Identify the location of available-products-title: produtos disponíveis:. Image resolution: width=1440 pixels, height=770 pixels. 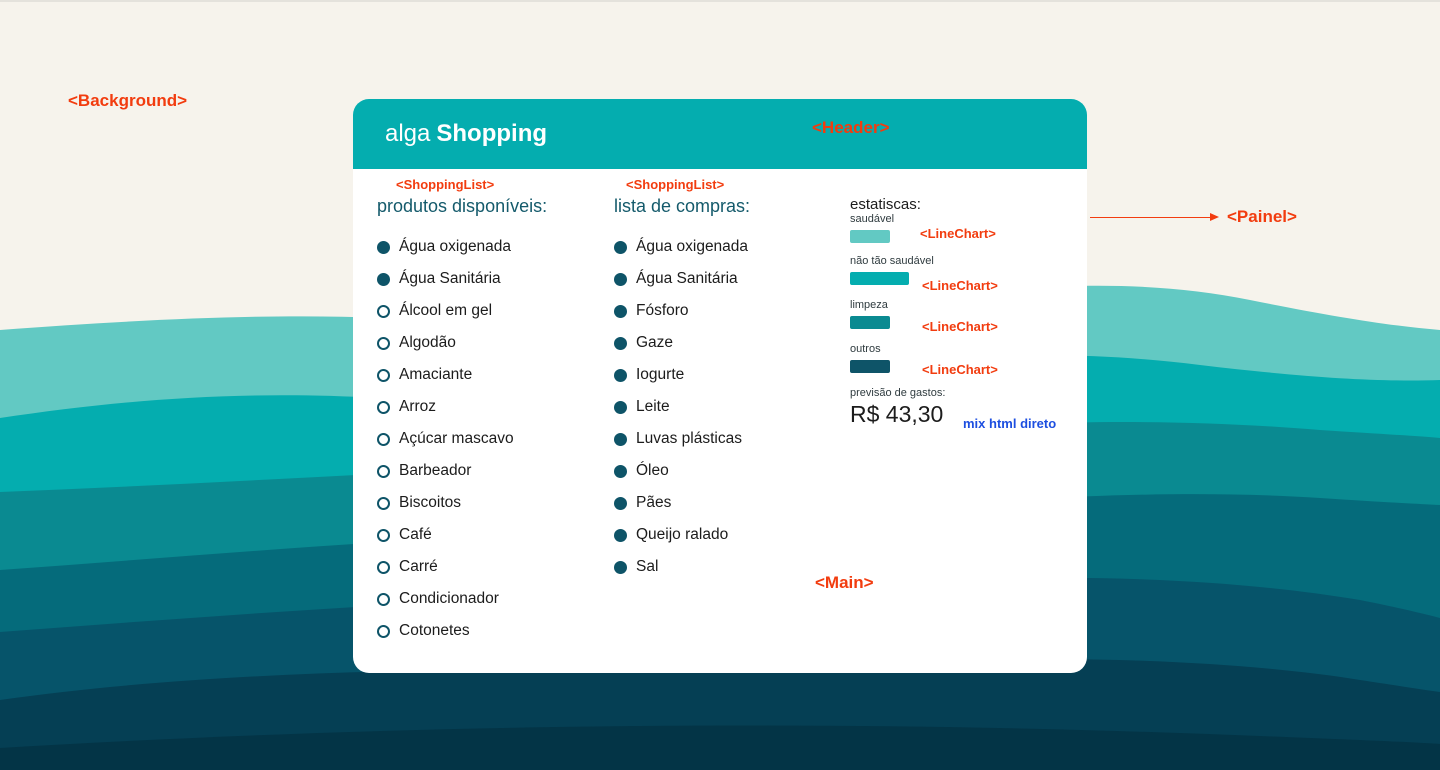
(462, 206).